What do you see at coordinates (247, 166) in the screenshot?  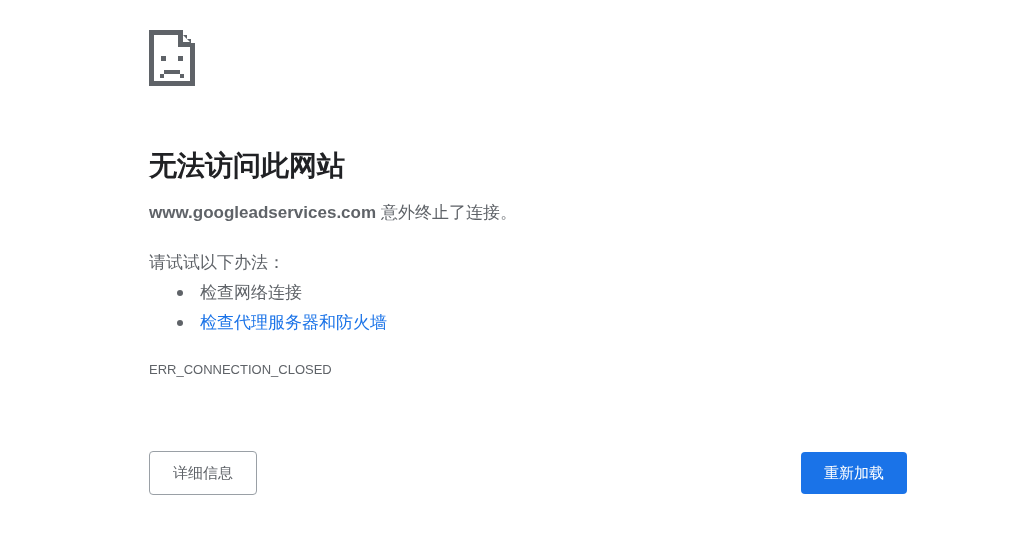 I see `error-title: 无法访问此网站` at bounding box center [247, 166].